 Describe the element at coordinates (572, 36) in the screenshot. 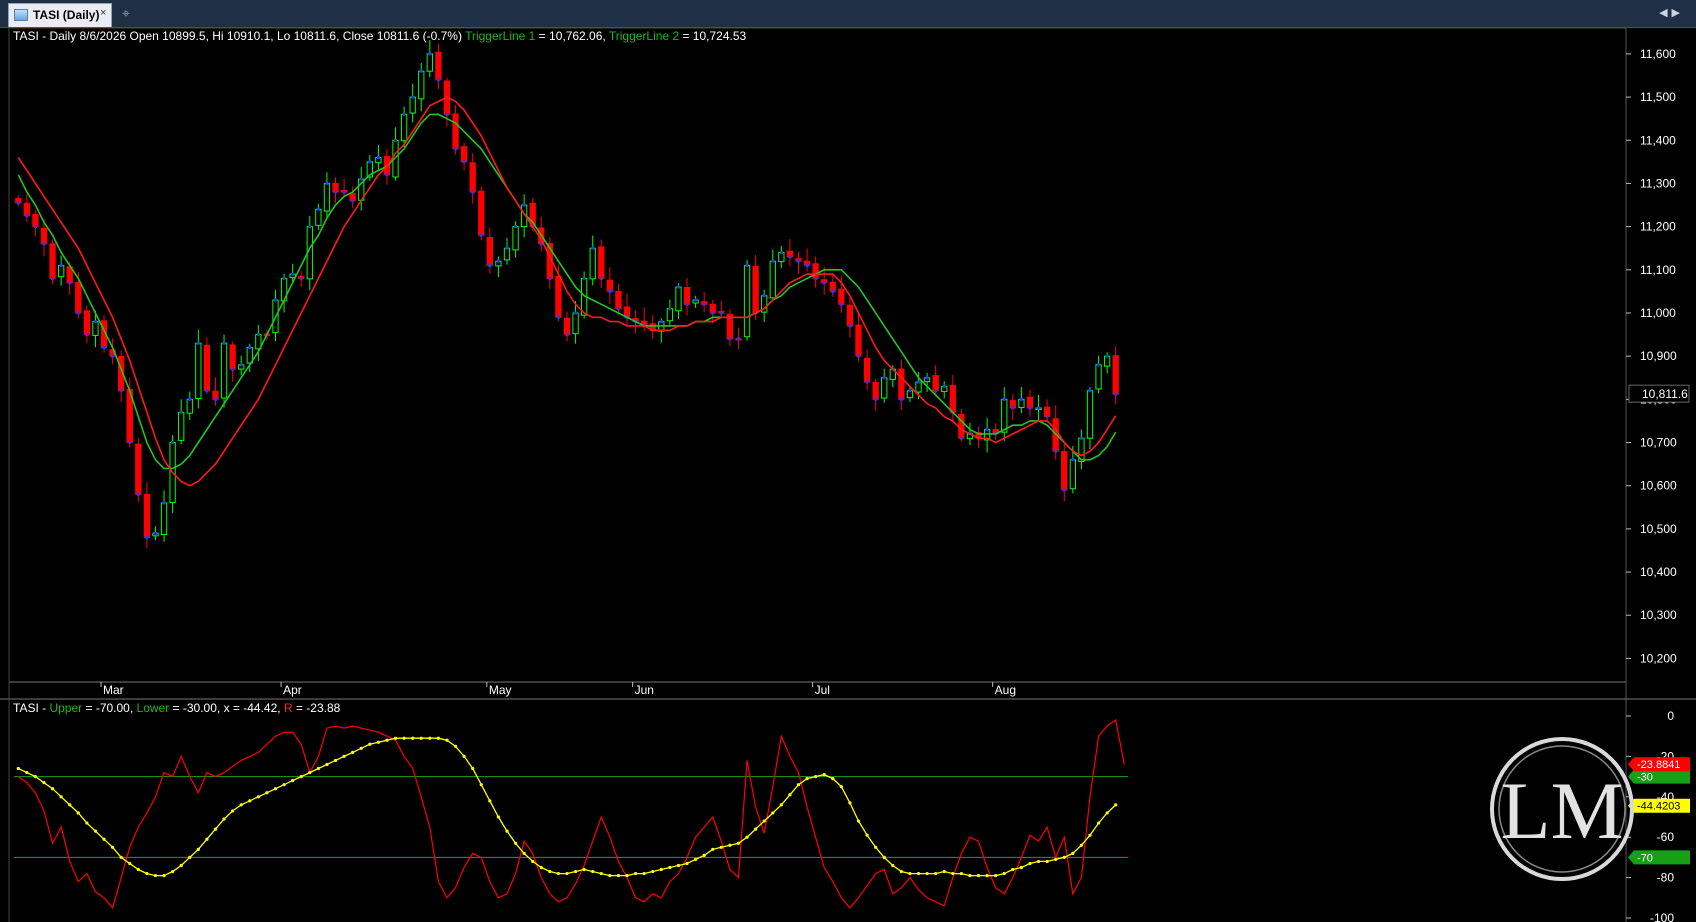

I see `trigger-line-1-value: = 10,762.06,` at that location.